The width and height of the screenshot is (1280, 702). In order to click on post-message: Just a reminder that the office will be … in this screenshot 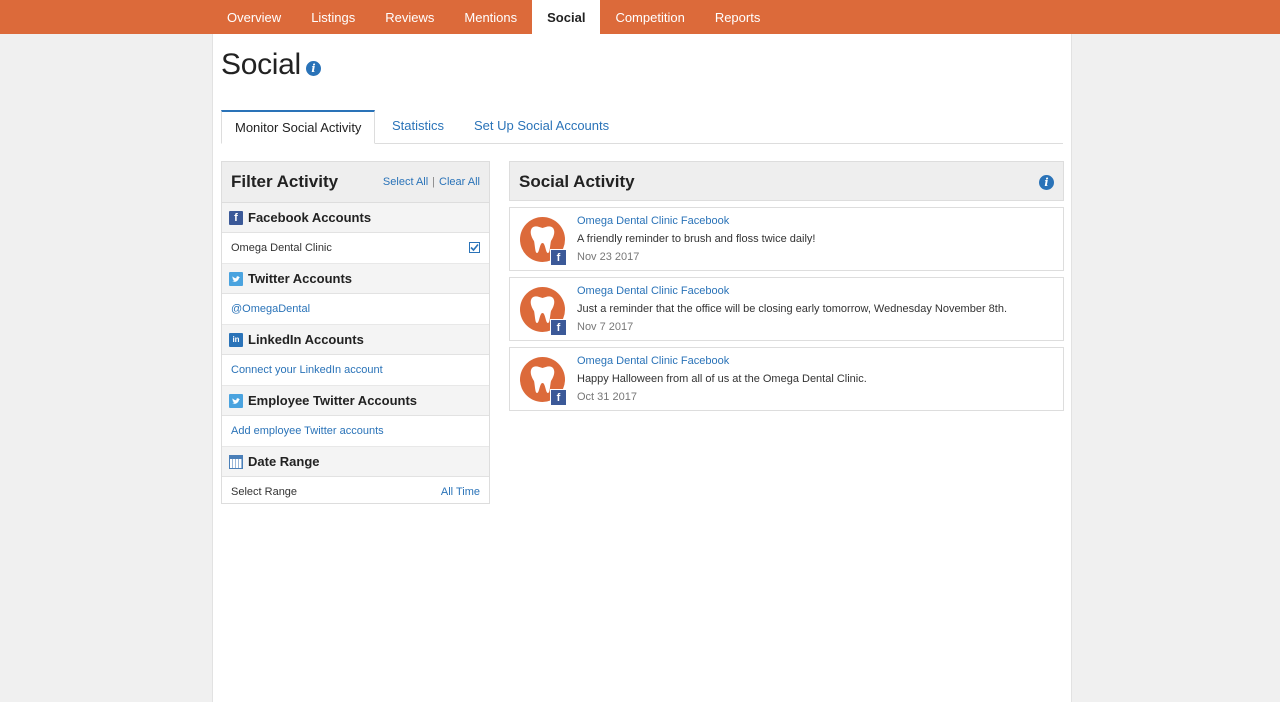, I will do `click(792, 309)`.